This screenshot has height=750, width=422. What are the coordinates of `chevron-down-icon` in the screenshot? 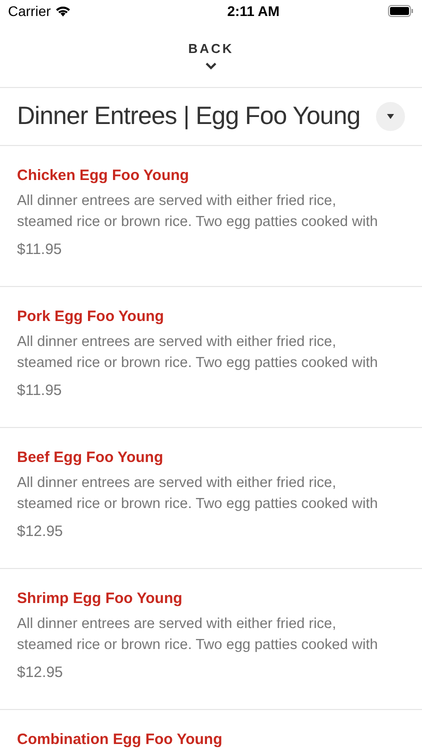 It's located at (211, 66).